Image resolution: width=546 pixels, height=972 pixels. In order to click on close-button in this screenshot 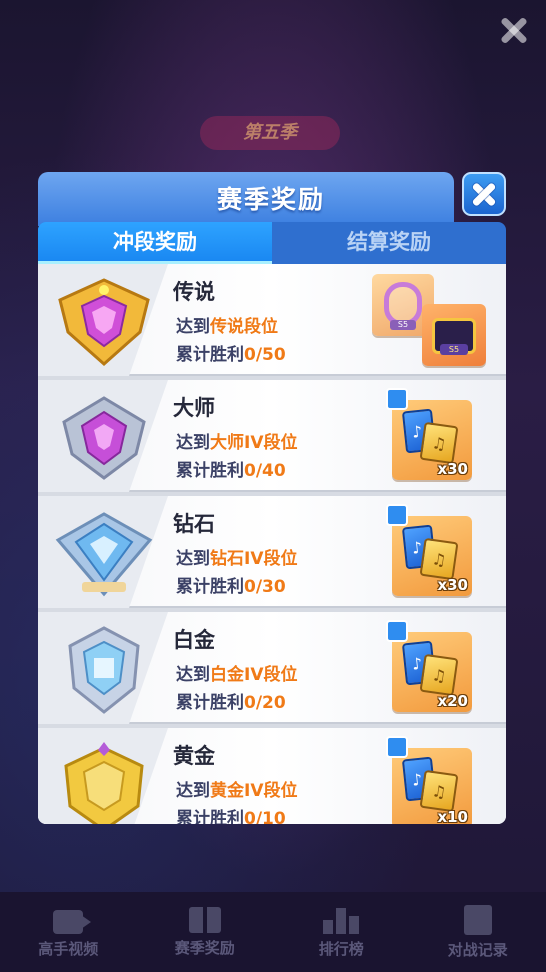, I will do `click(484, 194)`.